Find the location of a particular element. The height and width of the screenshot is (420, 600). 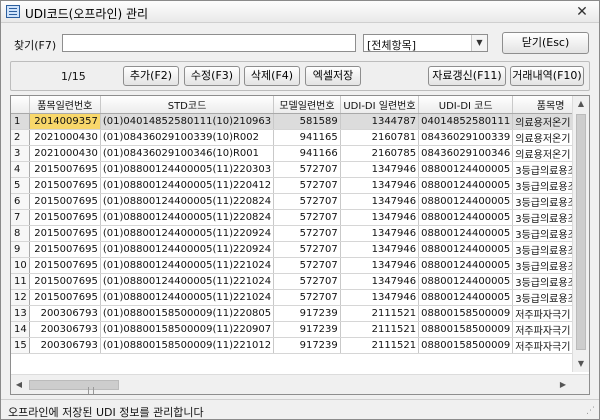

table-cell: (01)04014852580111(10)210963 is located at coordinates (187, 121).